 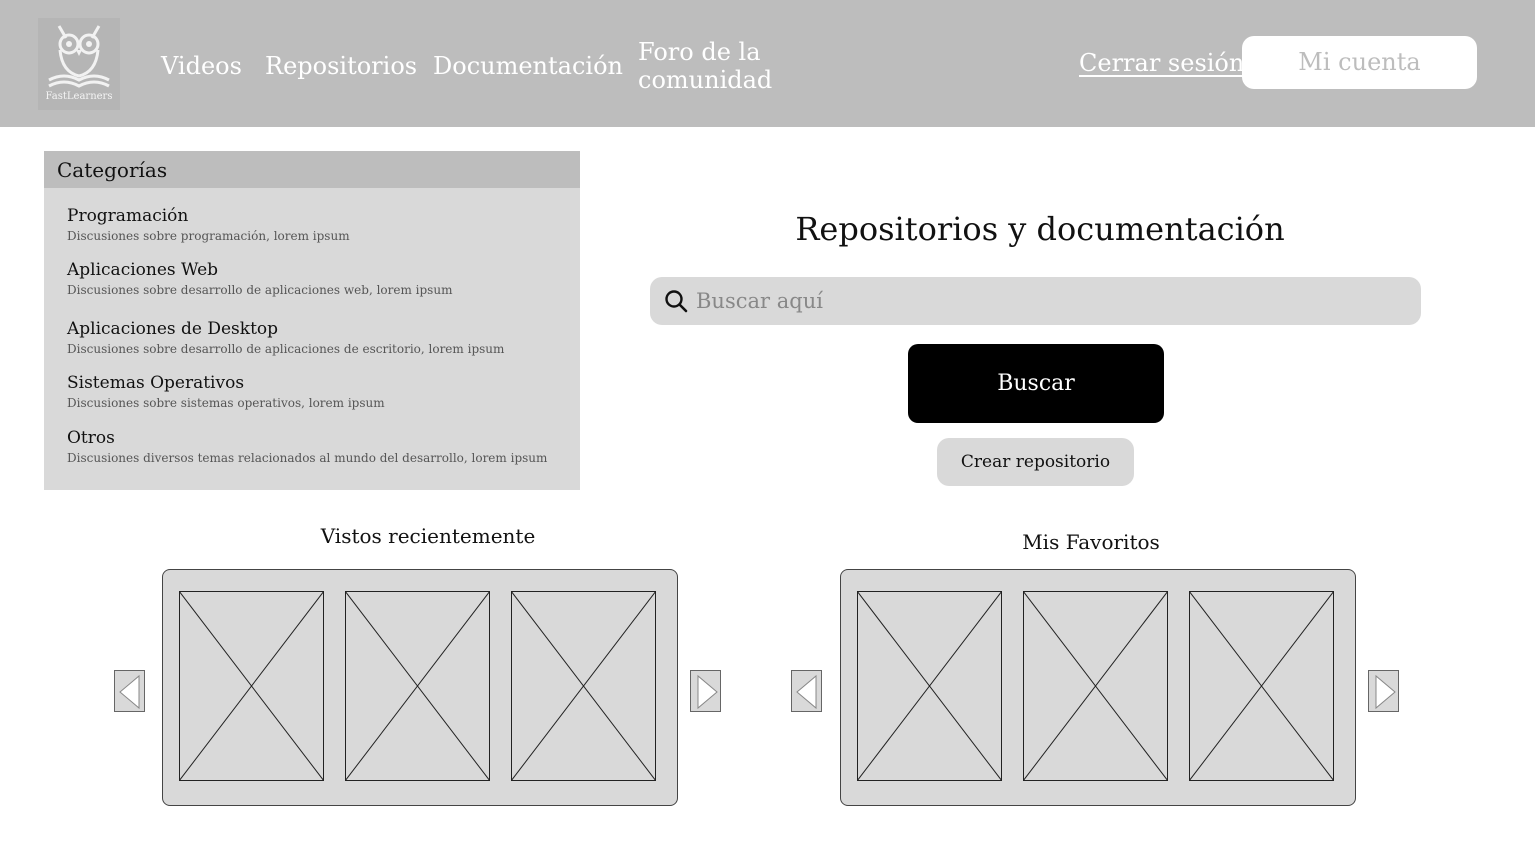 I want to click on nav-videos: Videos, so click(x=201, y=66).